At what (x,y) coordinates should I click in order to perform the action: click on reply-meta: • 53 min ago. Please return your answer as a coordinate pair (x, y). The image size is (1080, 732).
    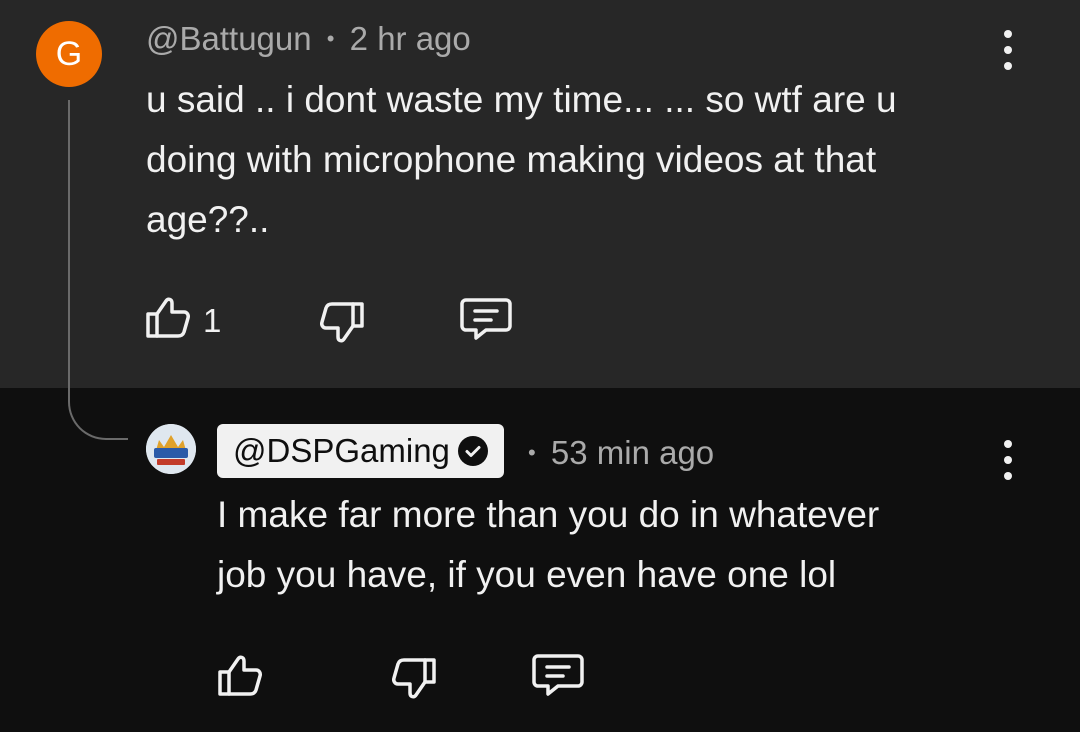
    Looking at the image, I should click on (621, 453).